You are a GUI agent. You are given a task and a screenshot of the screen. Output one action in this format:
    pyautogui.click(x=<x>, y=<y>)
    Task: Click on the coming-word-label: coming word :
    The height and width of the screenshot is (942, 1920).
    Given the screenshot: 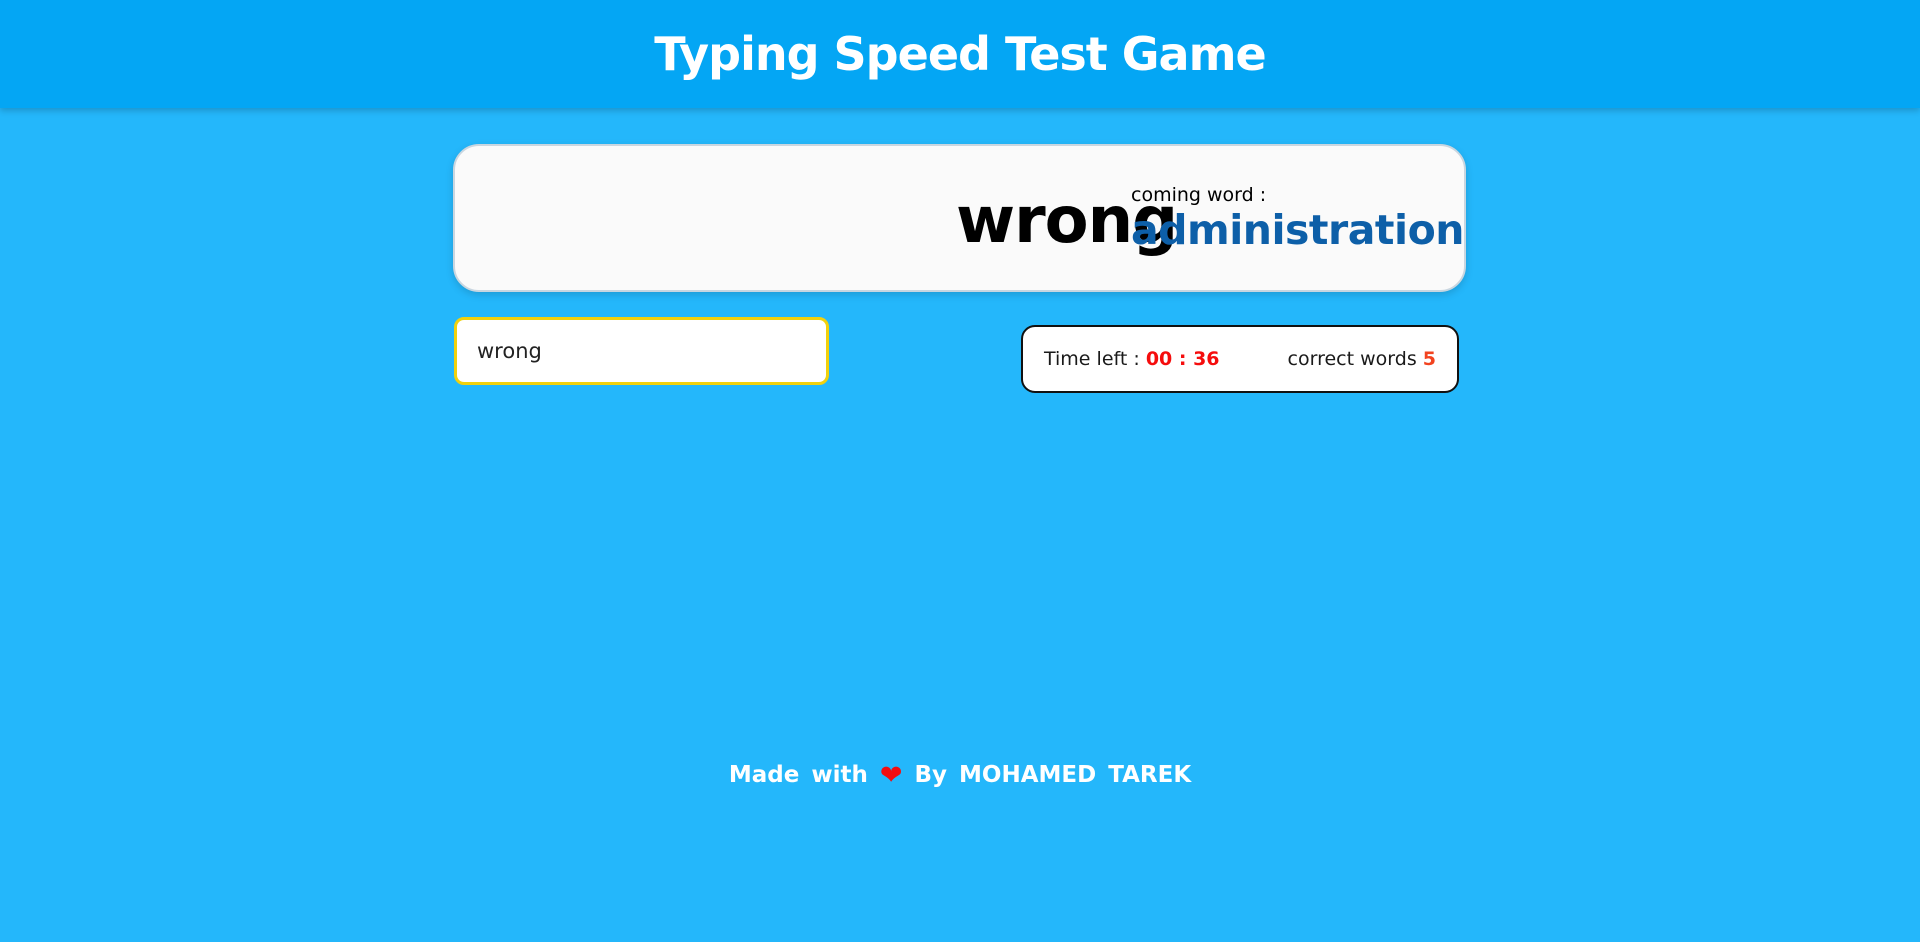 What is the action you would take?
    pyautogui.click(x=1199, y=195)
    